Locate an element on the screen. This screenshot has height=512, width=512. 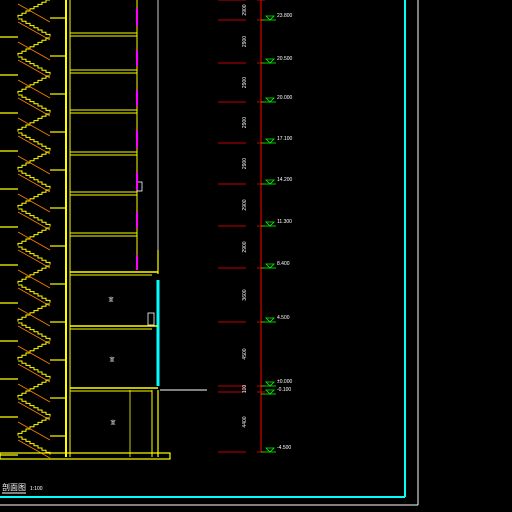
stair-section is located at coordinates (33, 229).